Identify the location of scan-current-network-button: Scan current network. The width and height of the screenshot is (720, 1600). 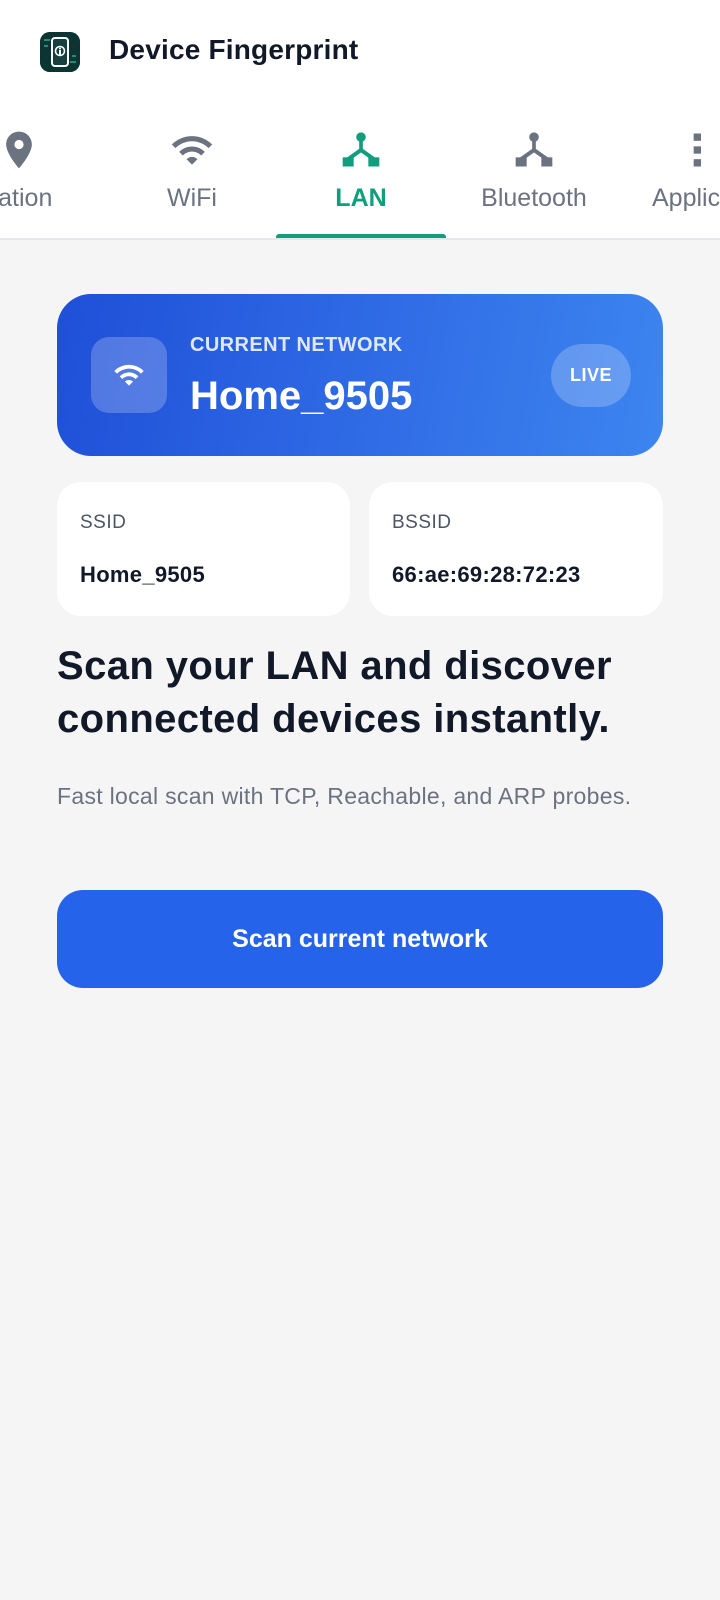
(360, 939).